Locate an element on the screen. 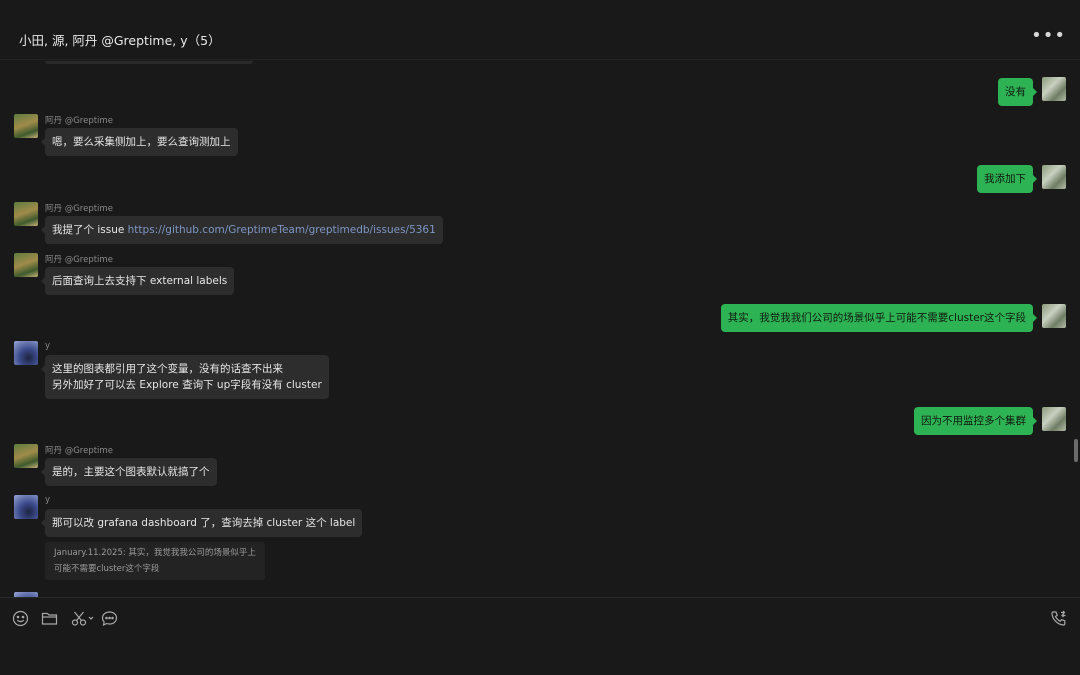 The image size is (1080, 675). message-bubble-incoming: 后面查询上去支持下 external labels is located at coordinates (137, 281).